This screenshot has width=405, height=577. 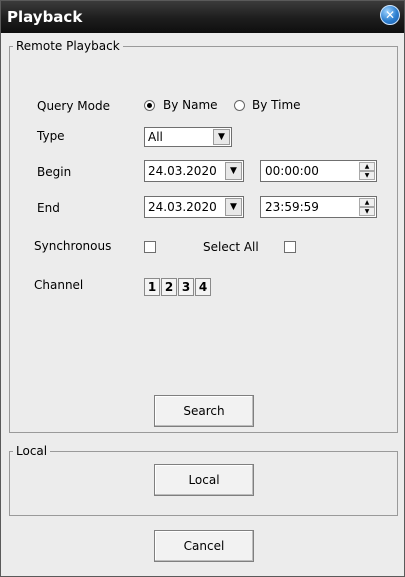 I want to click on by-time-radio, so click(x=239, y=105).